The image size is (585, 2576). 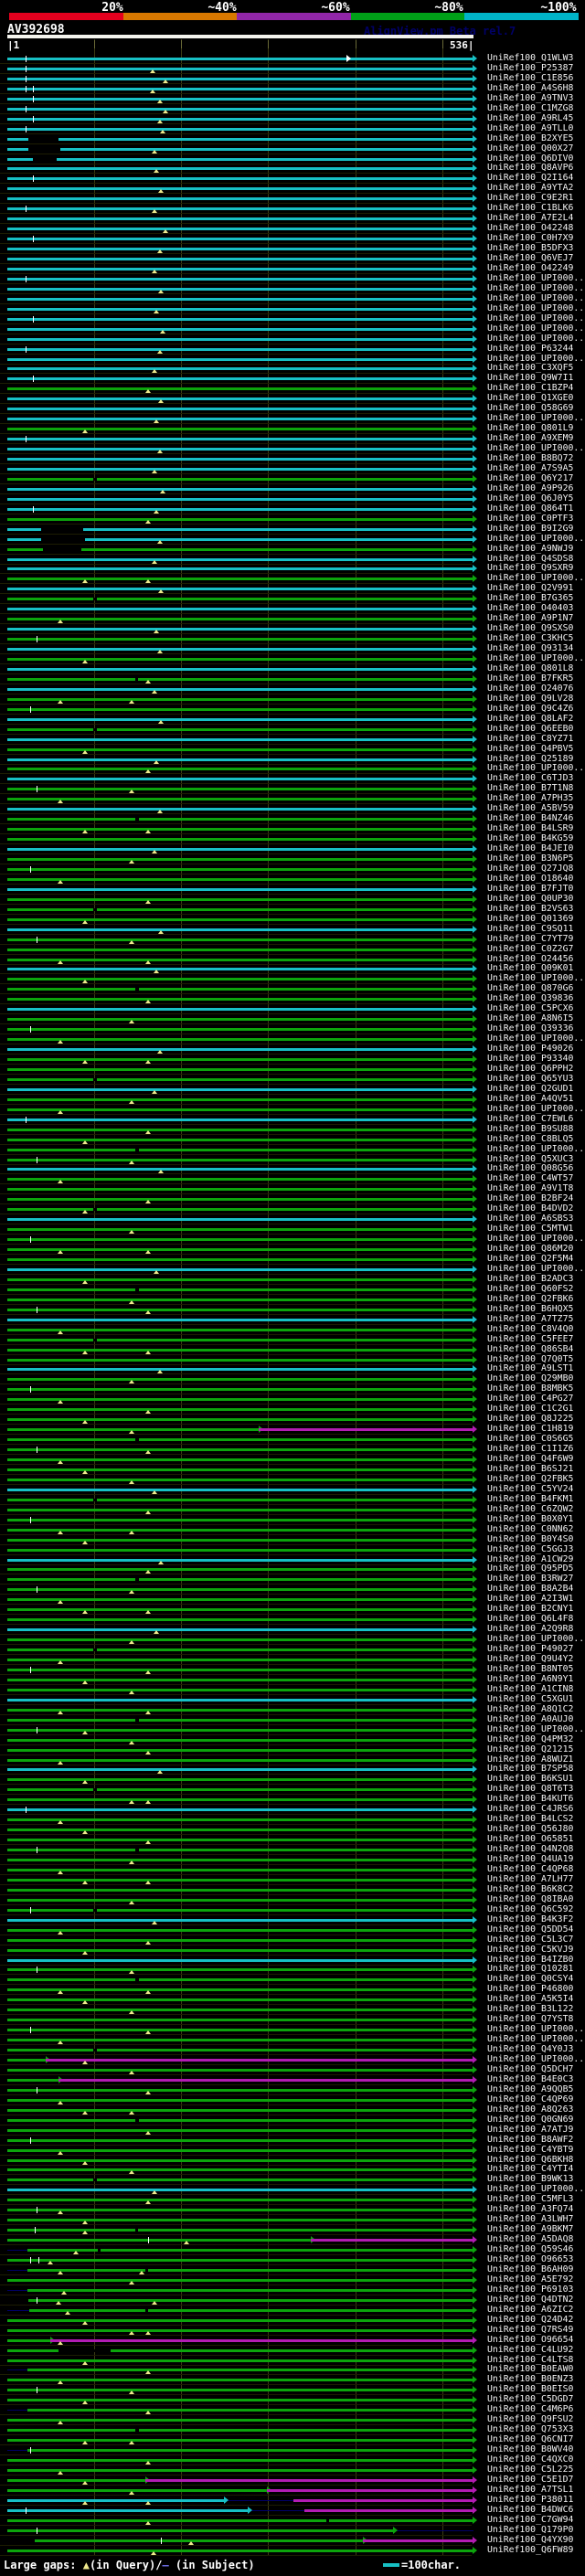 I want to click on row-label: UniRef100_A8Q1C2, so click(x=530, y=1709).